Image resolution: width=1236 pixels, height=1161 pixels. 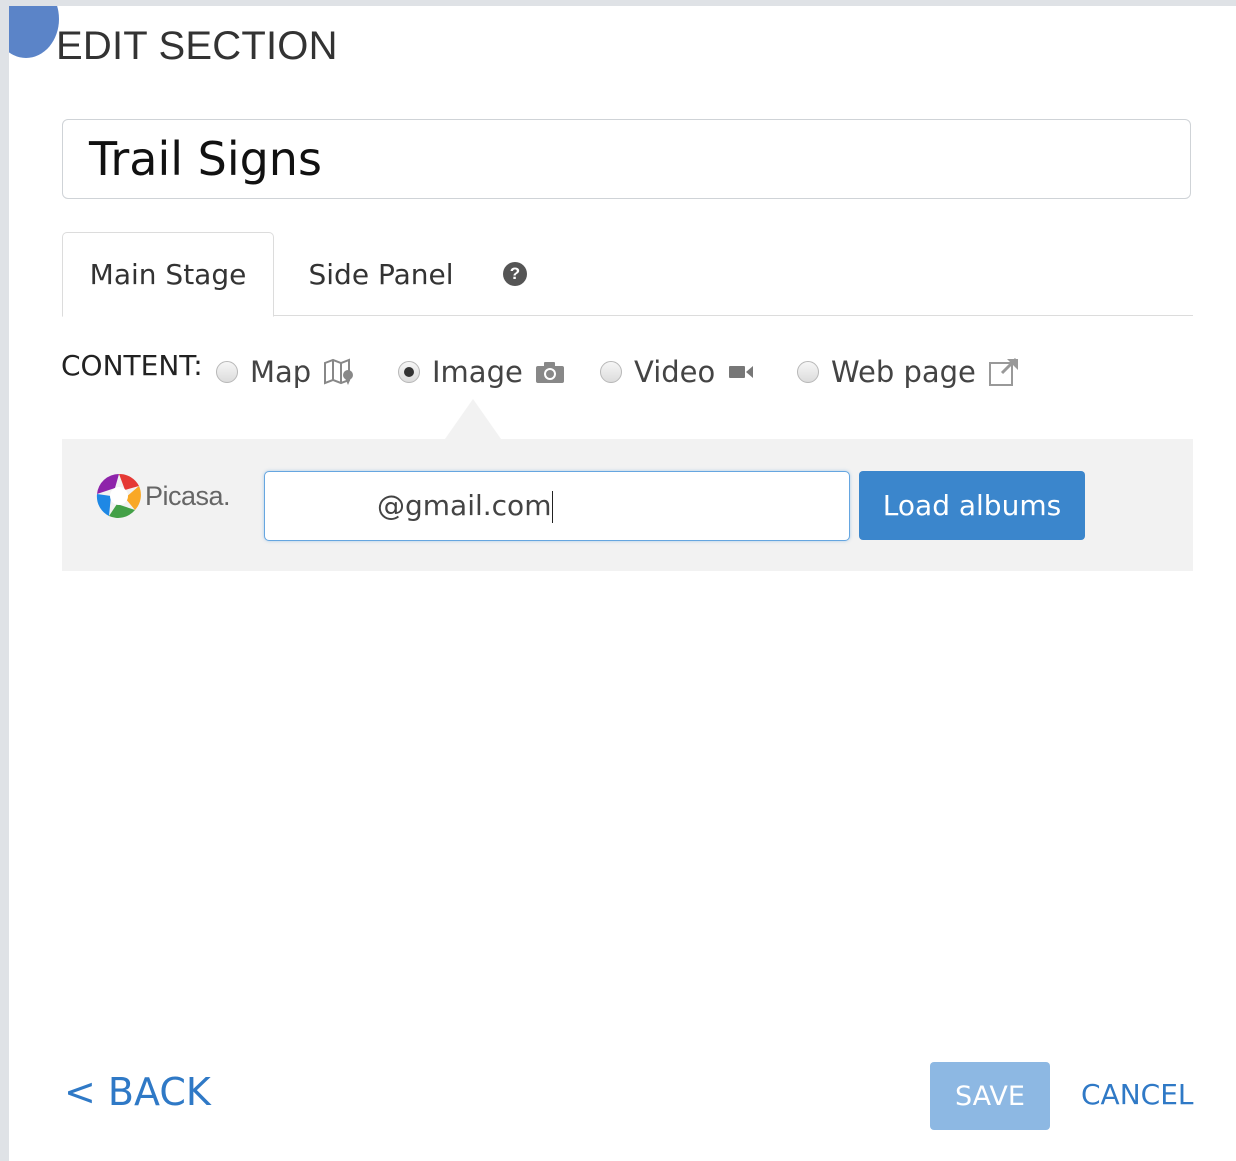 I want to click on corner-decoration, so click(x=34, y=32).